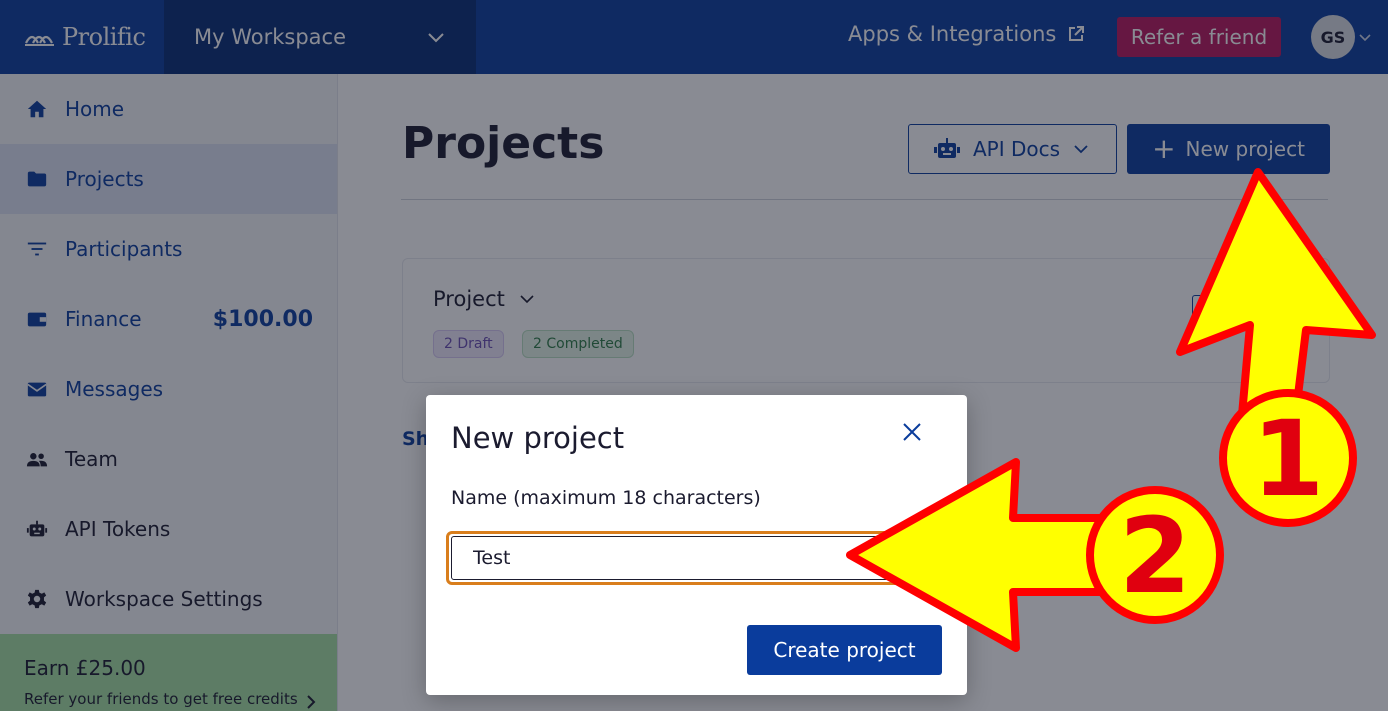 This screenshot has width=1388, height=711. I want to click on project-name-input, so click(694, 558).